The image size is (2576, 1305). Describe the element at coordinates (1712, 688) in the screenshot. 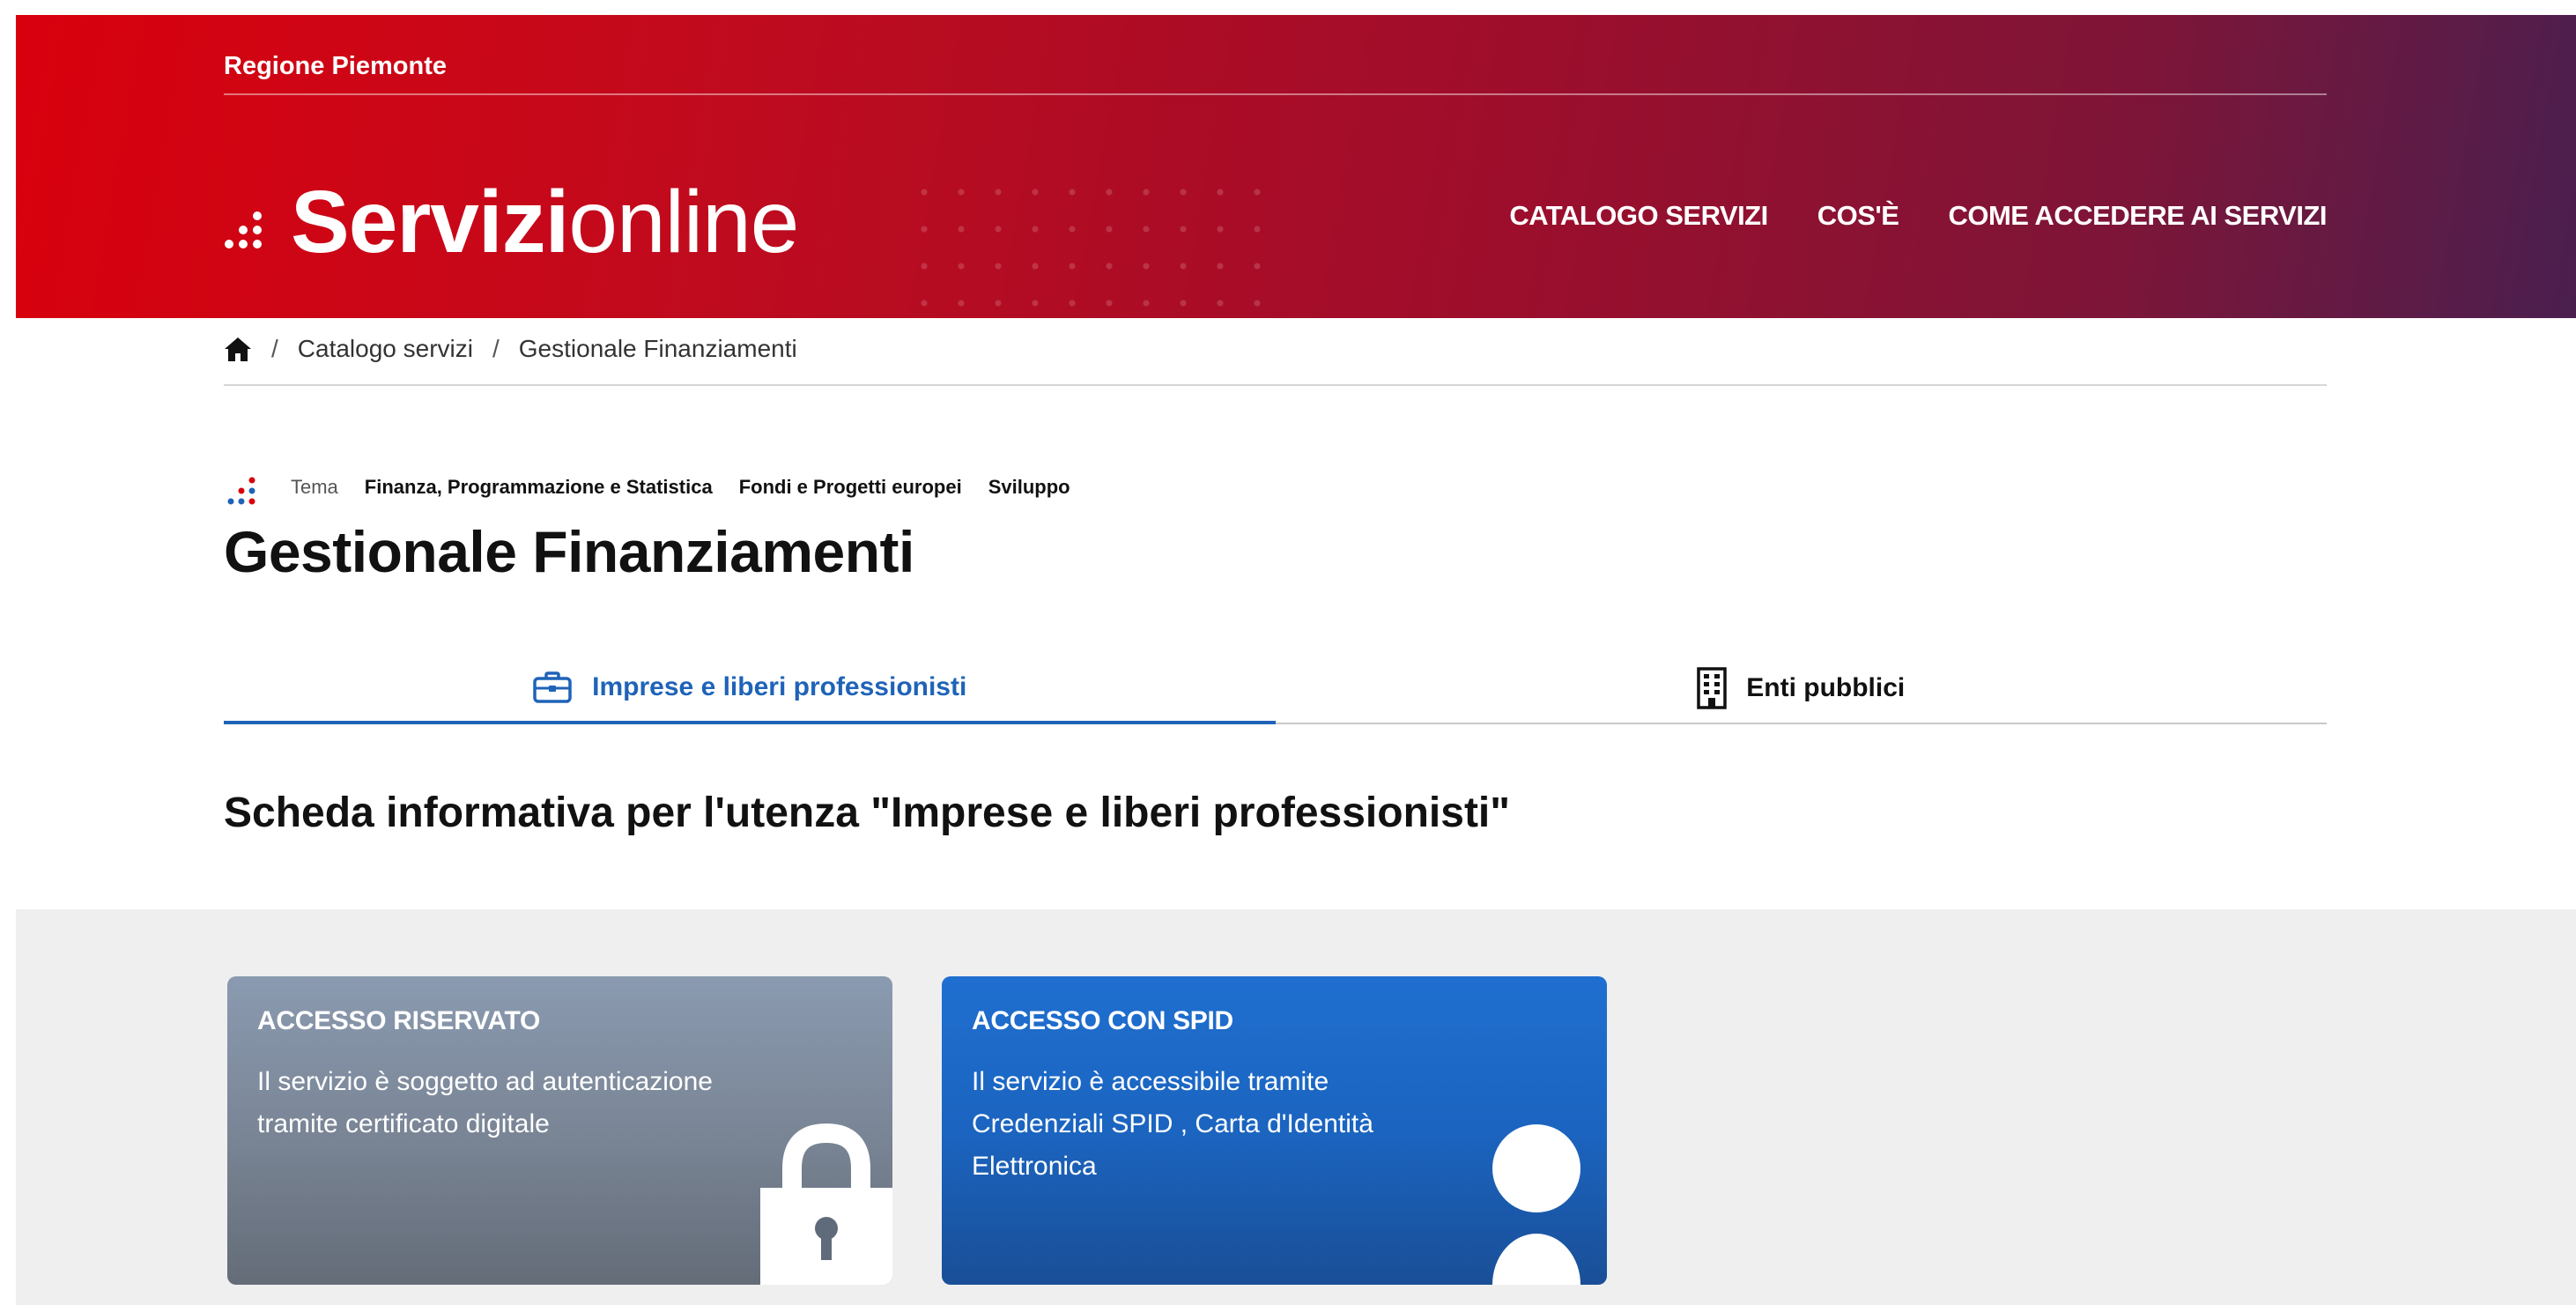

I see `building-icon` at that location.